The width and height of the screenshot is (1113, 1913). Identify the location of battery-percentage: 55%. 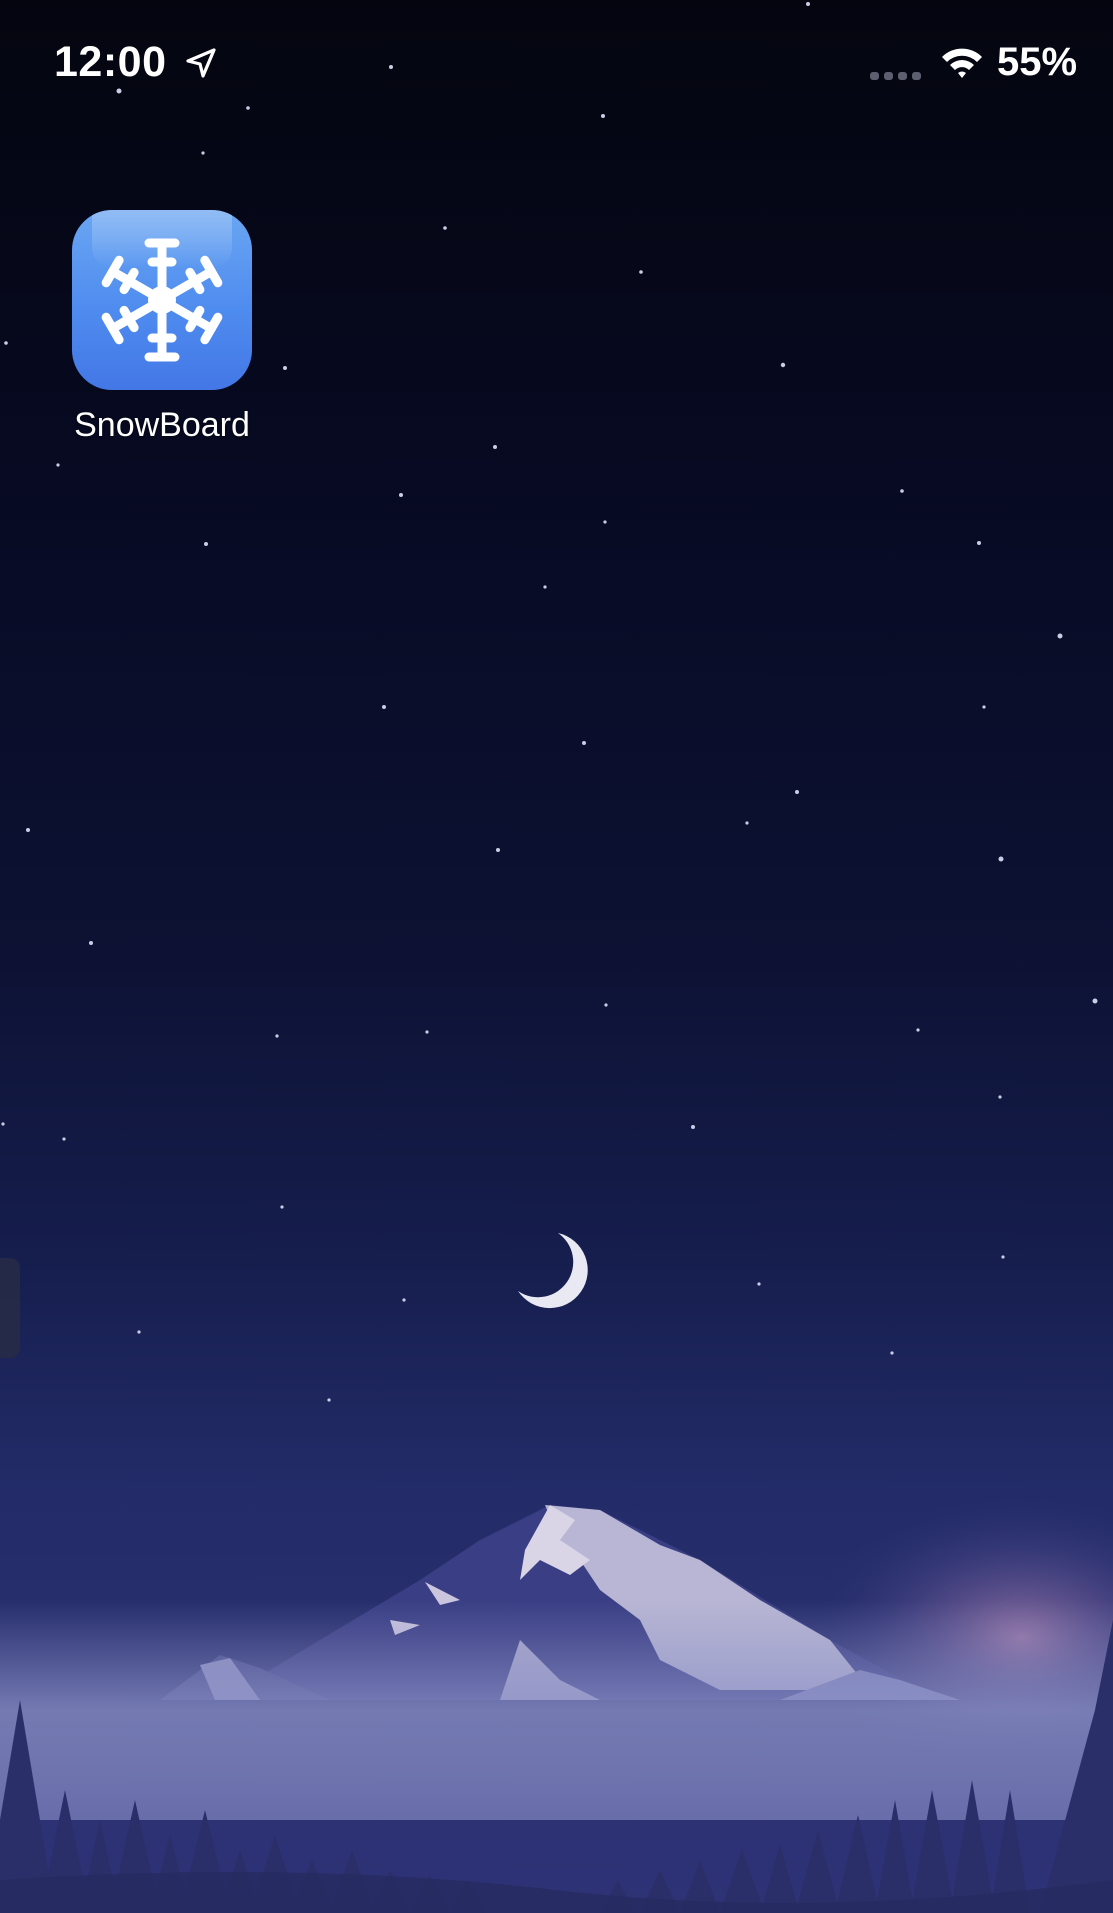
(1037, 62).